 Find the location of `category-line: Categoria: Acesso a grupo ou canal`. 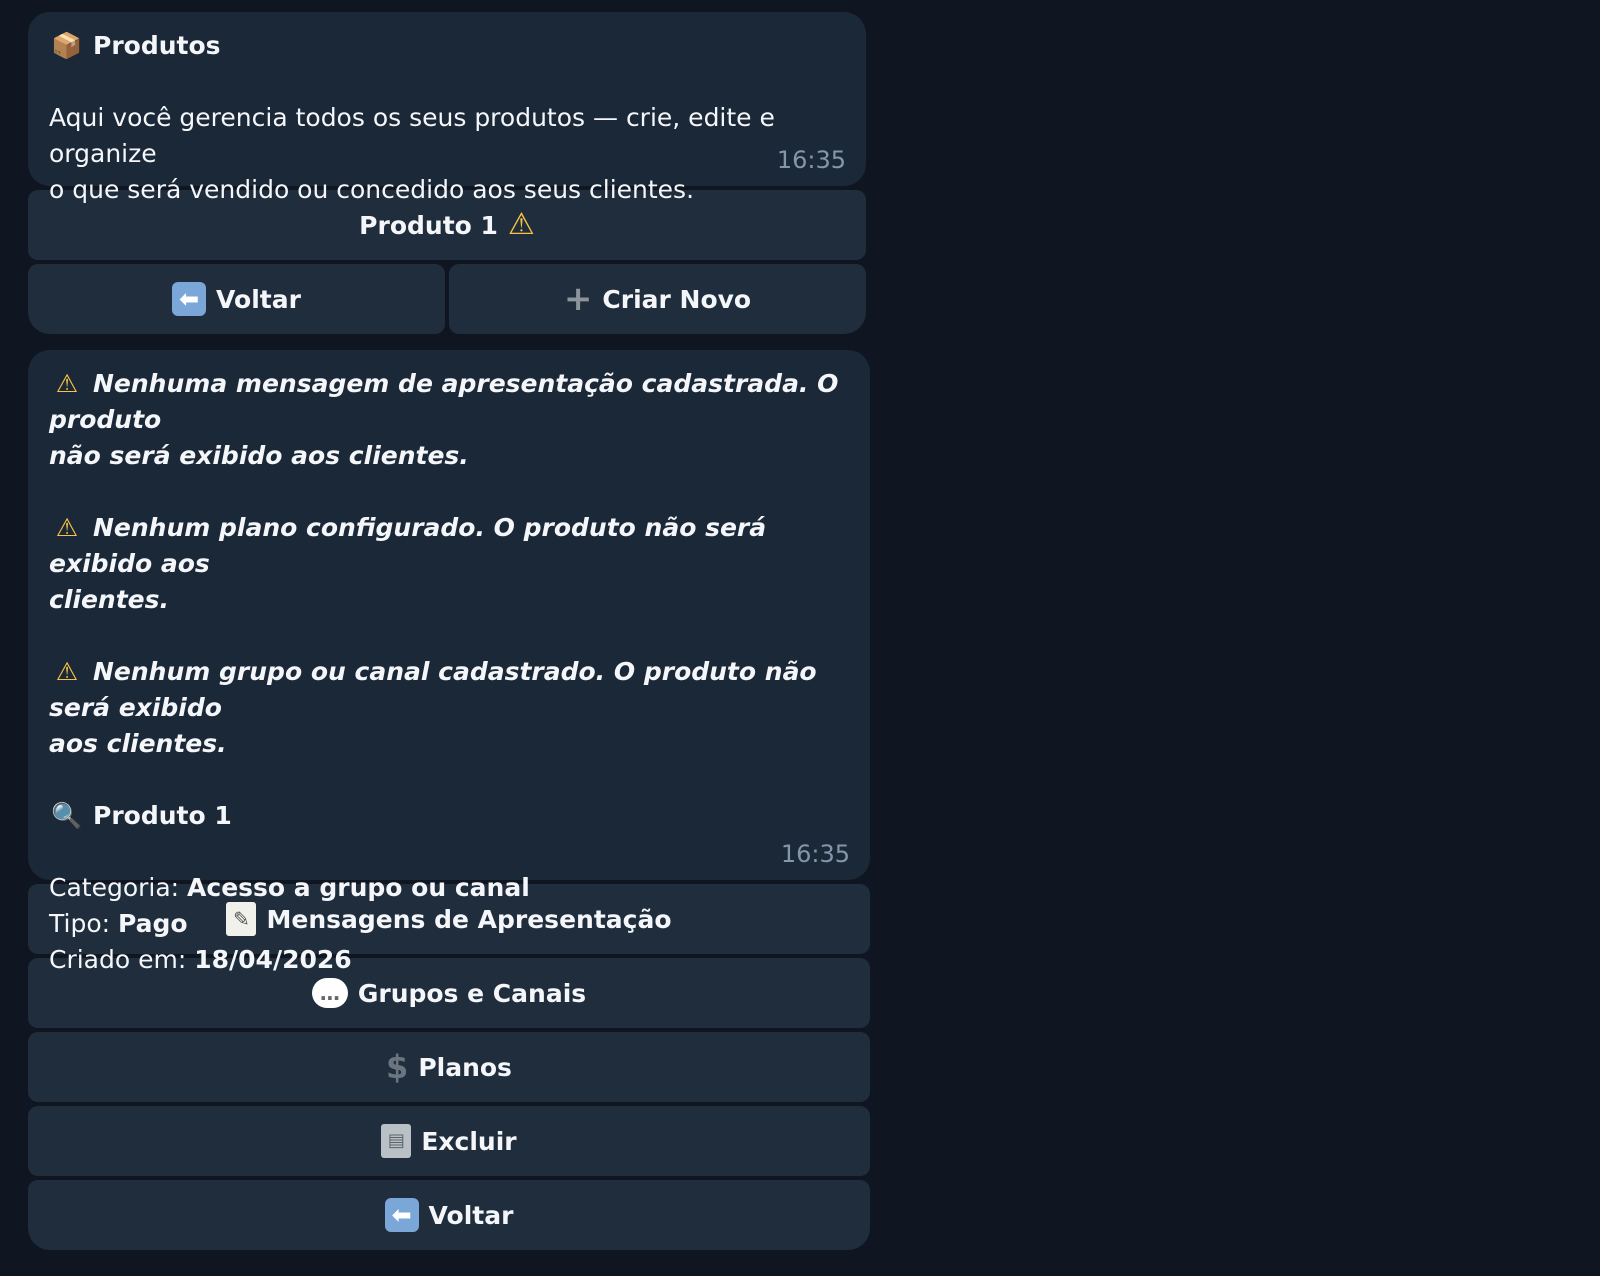

category-line: Categoria: Acesso a grupo ou canal is located at coordinates (289, 887).